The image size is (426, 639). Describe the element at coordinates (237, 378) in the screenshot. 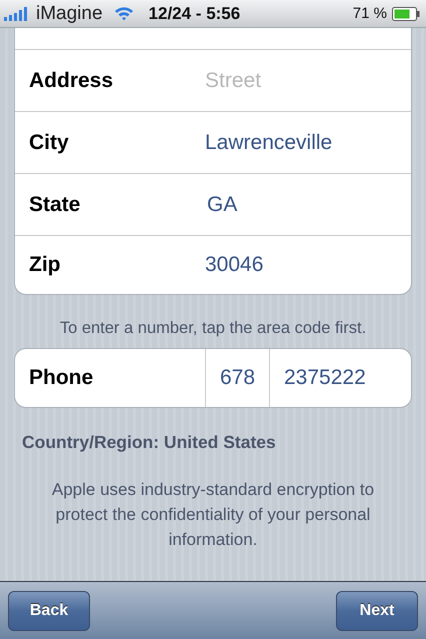

I see `area-code-field: 678` at that location.